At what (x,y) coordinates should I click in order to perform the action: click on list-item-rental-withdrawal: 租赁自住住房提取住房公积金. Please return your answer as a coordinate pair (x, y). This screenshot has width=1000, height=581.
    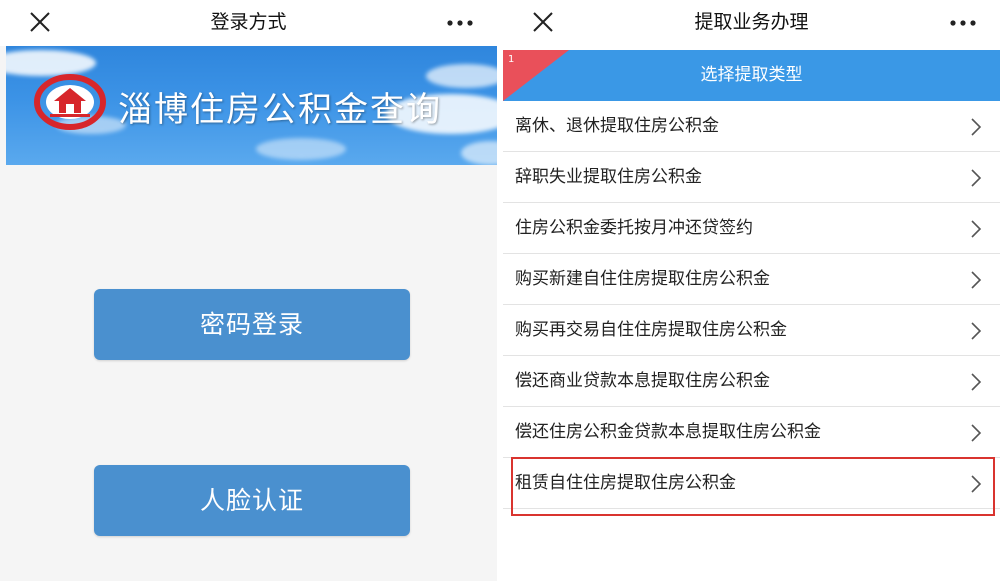
    Looking at the image, I should click on (751, 483).